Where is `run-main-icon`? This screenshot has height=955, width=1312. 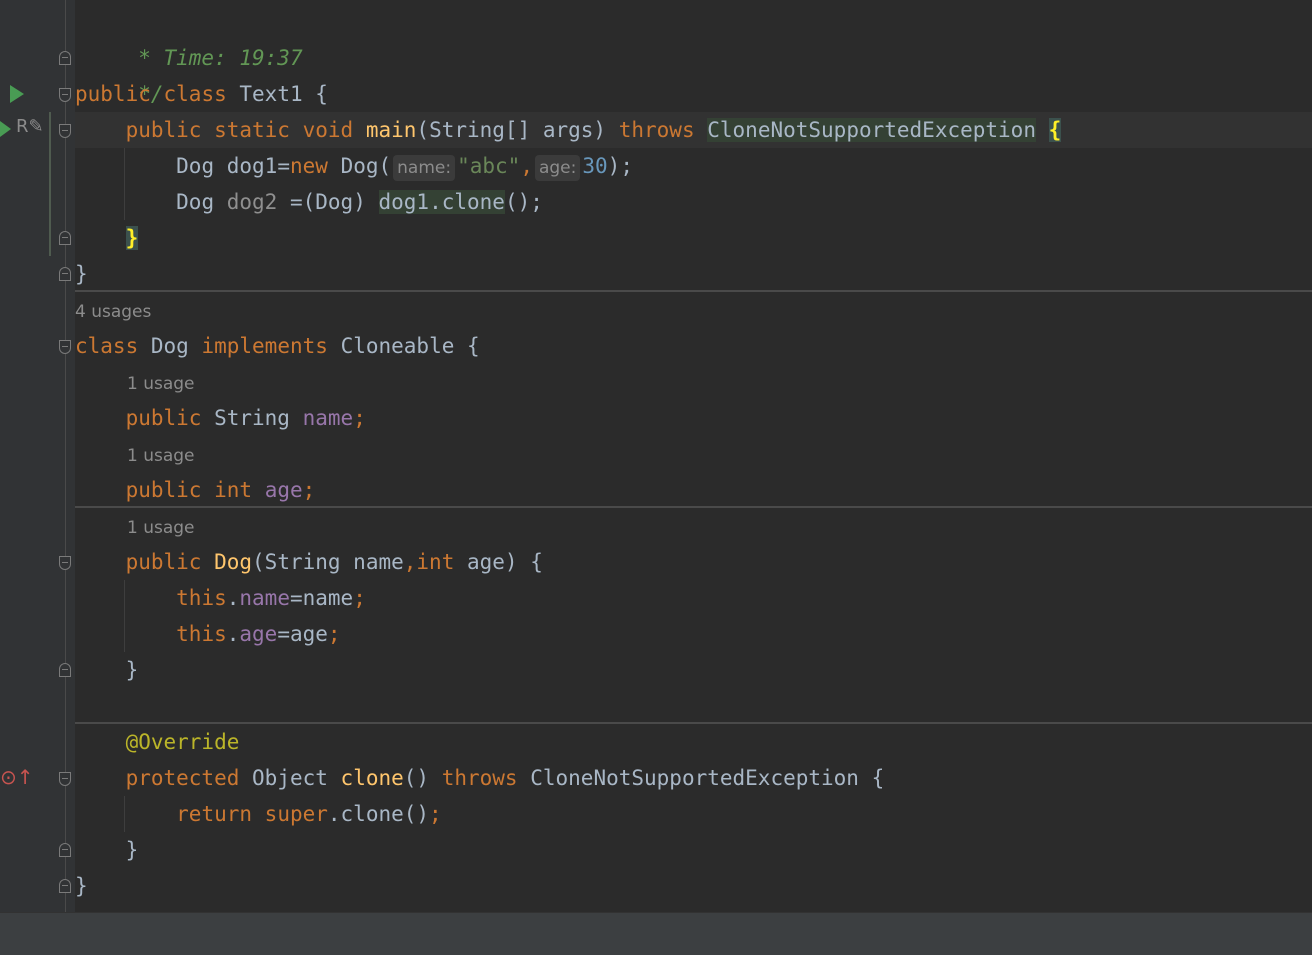
run-main-icon is located at coordinates (5, 129).